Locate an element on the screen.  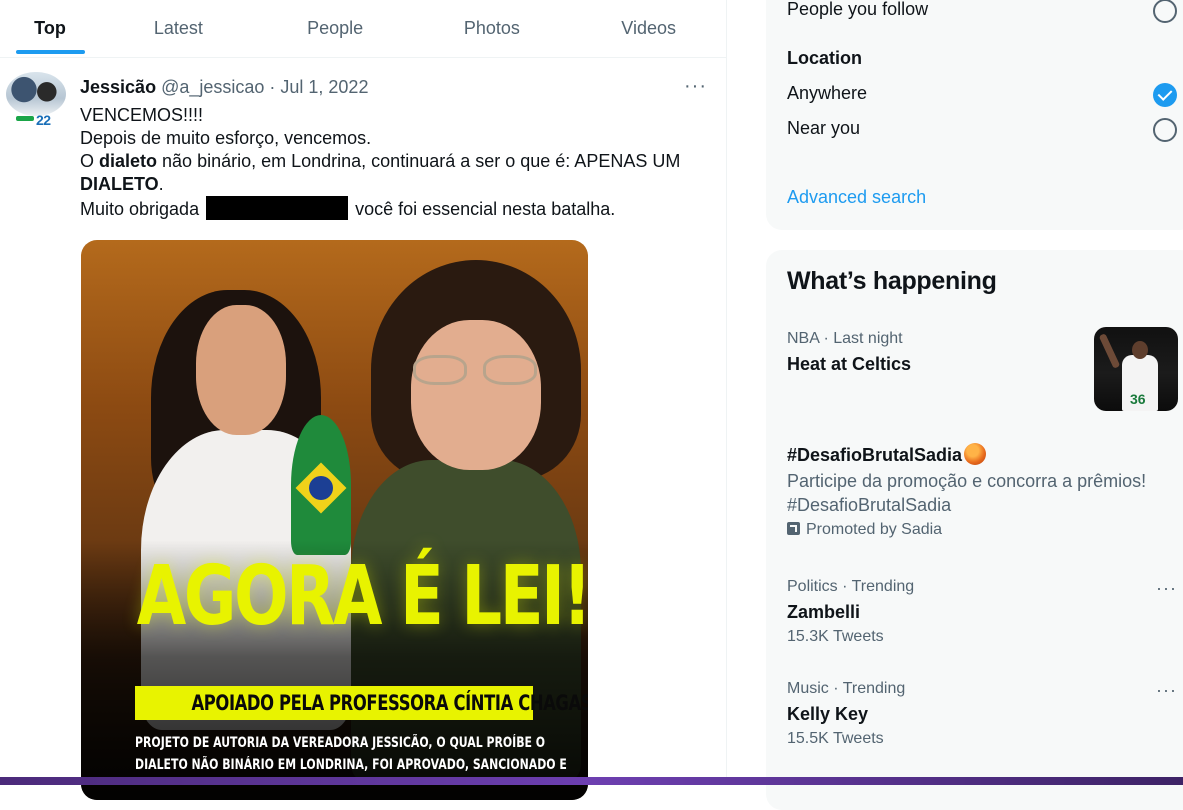
tab-latest-label: Latest is located at coordinates (178, 28).